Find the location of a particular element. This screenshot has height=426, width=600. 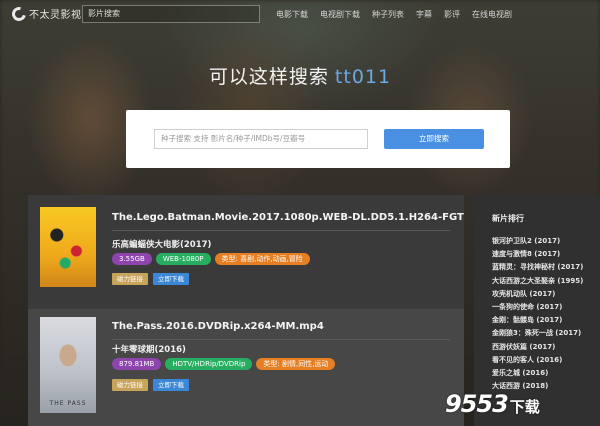

sidebar-item: 大话西游之大圣娶亲 (1995) is located at coordinates (537, 281).